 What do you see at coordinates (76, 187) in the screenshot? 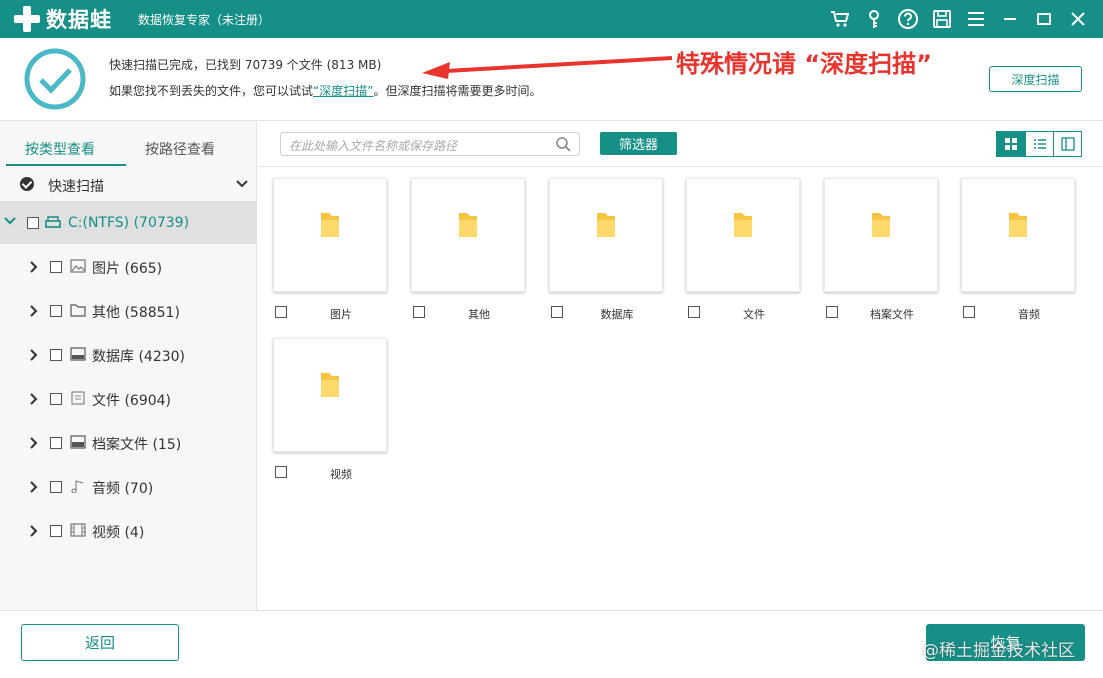
I see `quick-scan-label: 快速扫描` at bounding box center [76, 187].